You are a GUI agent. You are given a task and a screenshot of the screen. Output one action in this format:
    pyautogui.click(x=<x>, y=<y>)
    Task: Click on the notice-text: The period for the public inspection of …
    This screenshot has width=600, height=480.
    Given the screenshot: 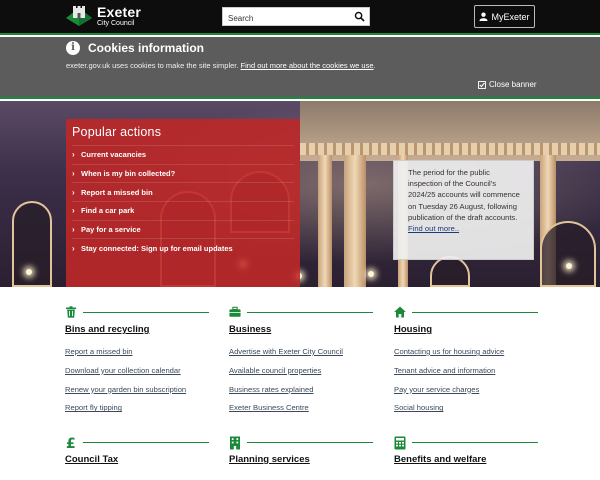 What is the action you would take?
    pyautogui.click(x=464, y=195)
    